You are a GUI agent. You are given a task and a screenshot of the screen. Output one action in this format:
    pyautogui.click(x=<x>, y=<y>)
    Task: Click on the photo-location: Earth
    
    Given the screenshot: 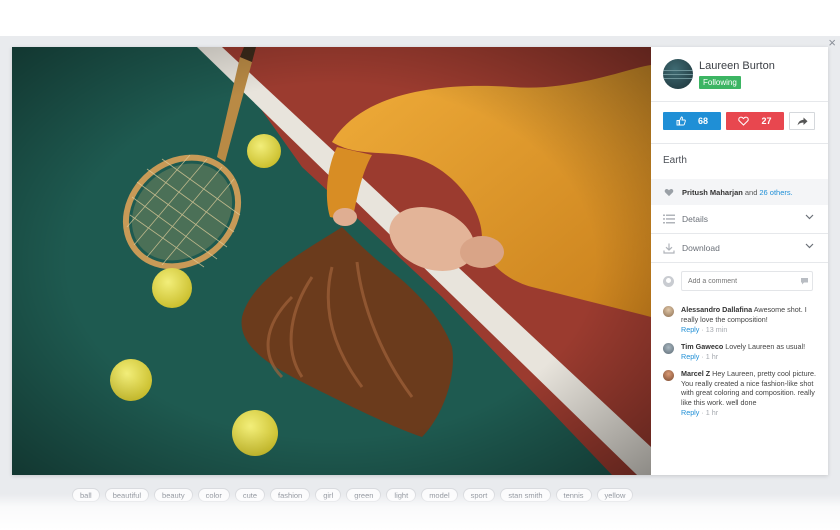 What is the action you would take?
    pyautogui.click(x=675, y=160)
    